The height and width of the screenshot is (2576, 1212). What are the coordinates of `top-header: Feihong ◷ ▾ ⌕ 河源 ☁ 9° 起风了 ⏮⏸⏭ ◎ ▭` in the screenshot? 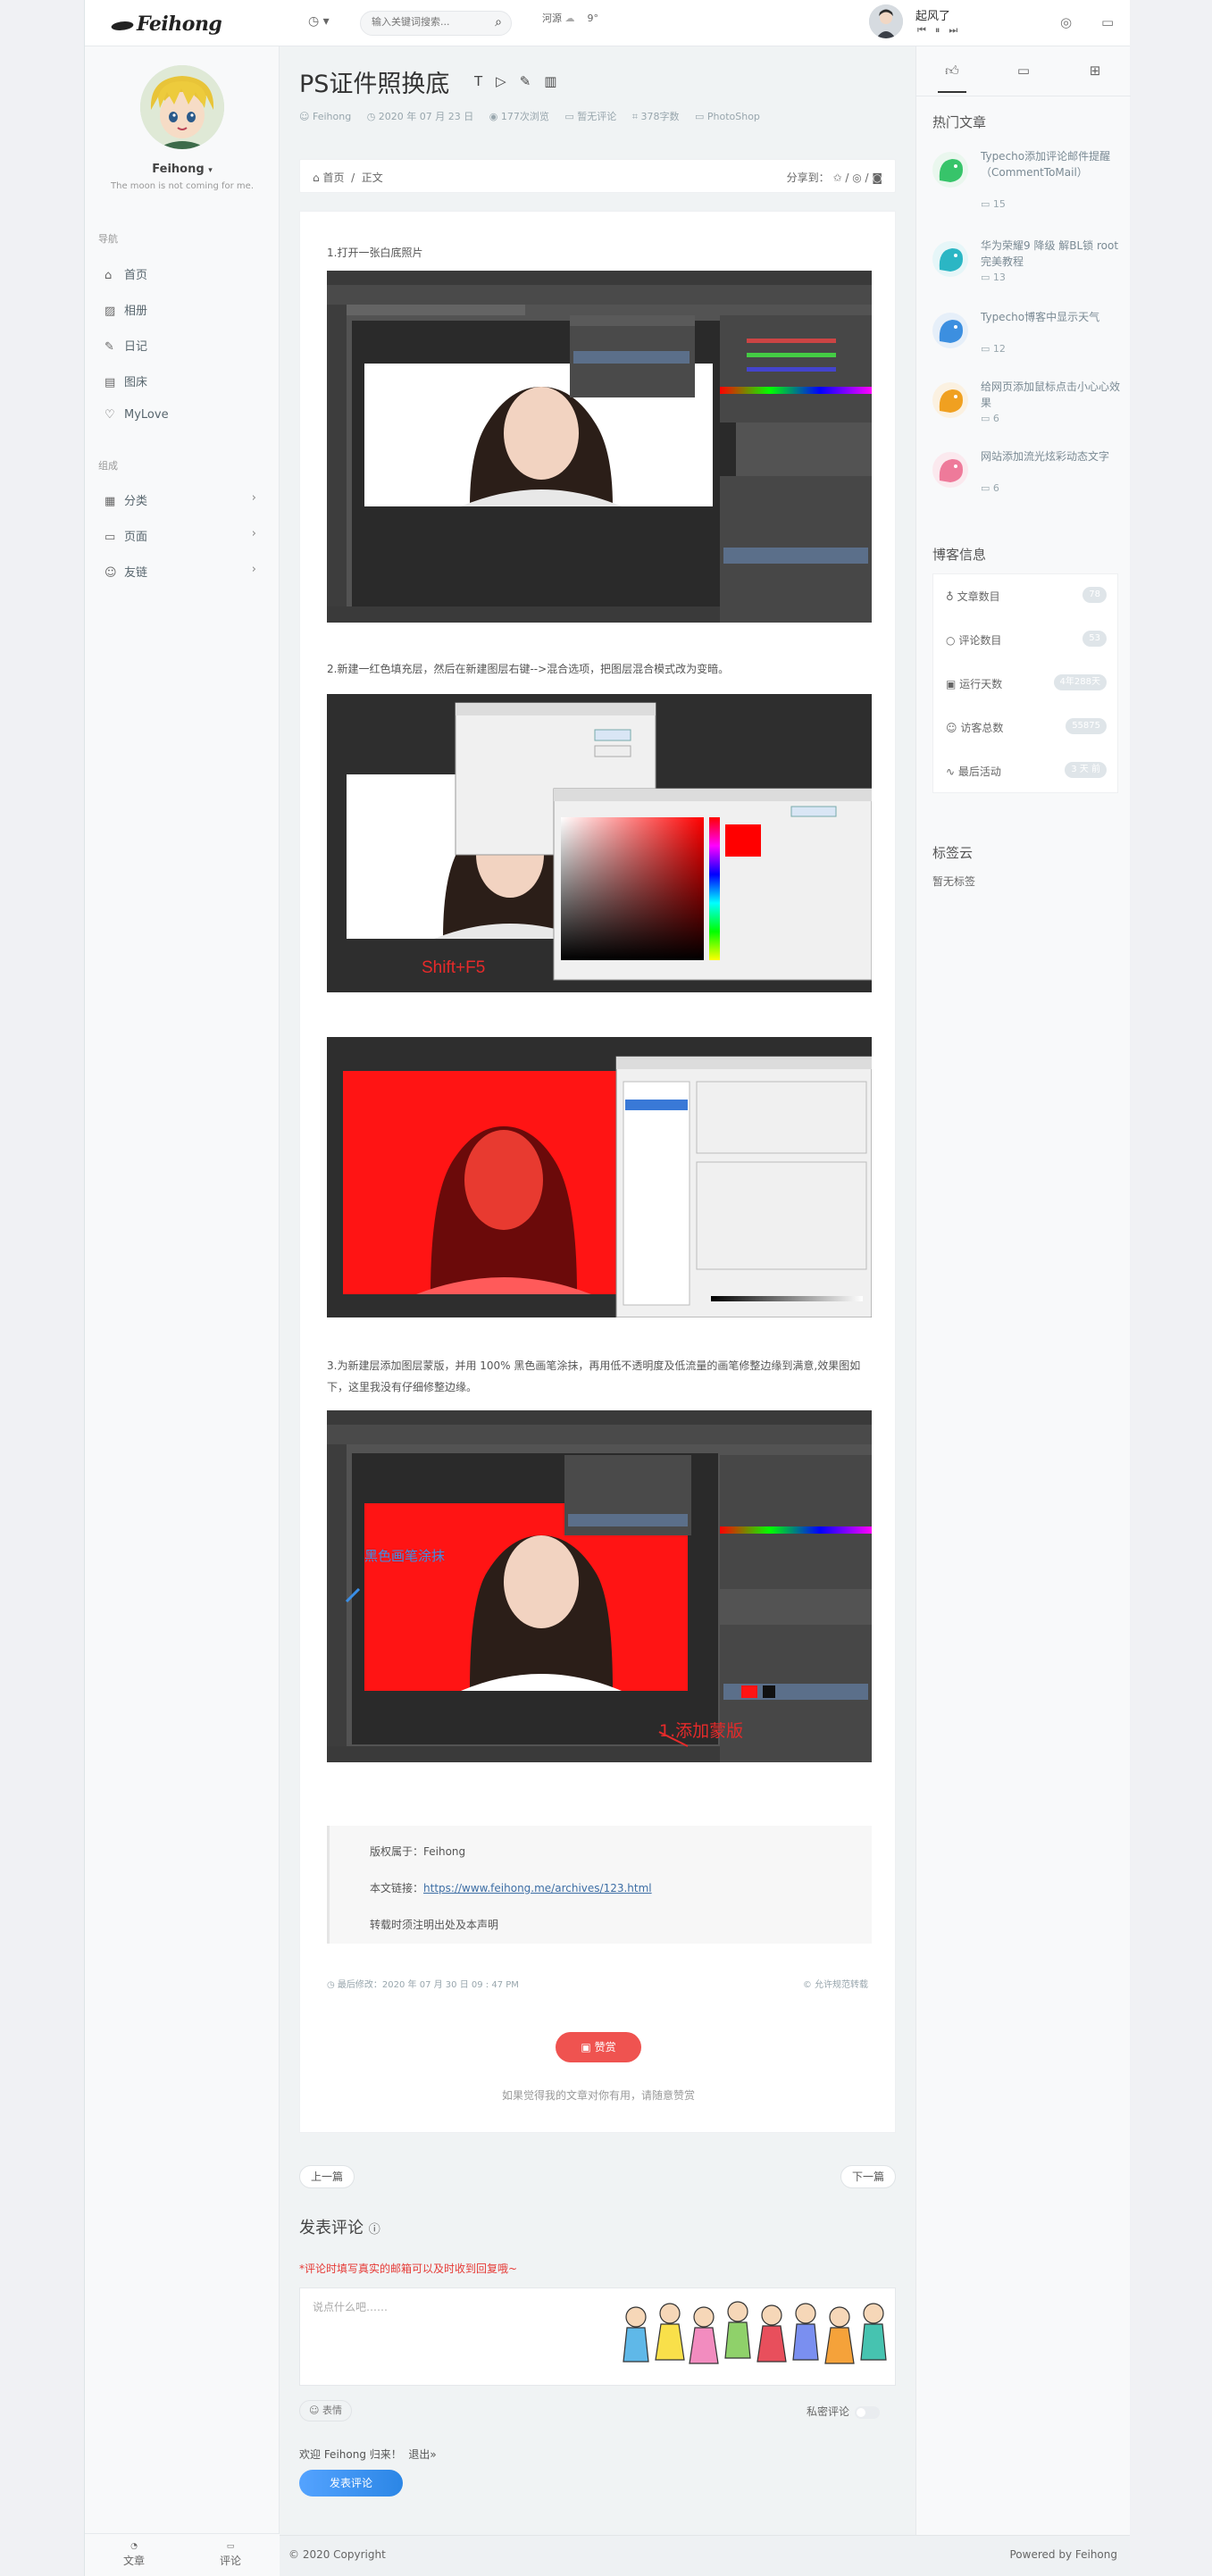 It's located at (607, 23).